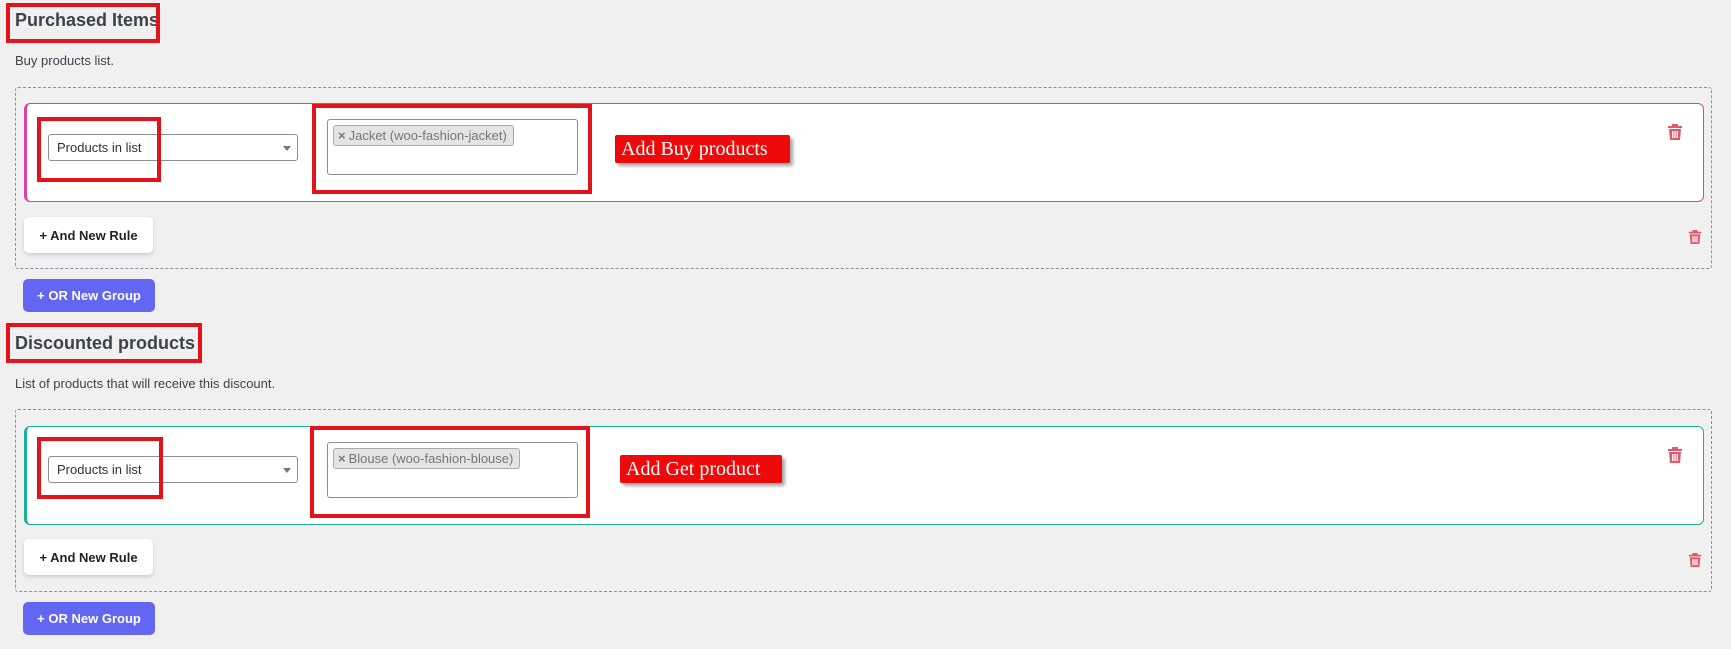  Describe the element at coordinates (88, 235) in the screenshot. I see `purchased-and-new-rule-button: + And New Rule` at that location.